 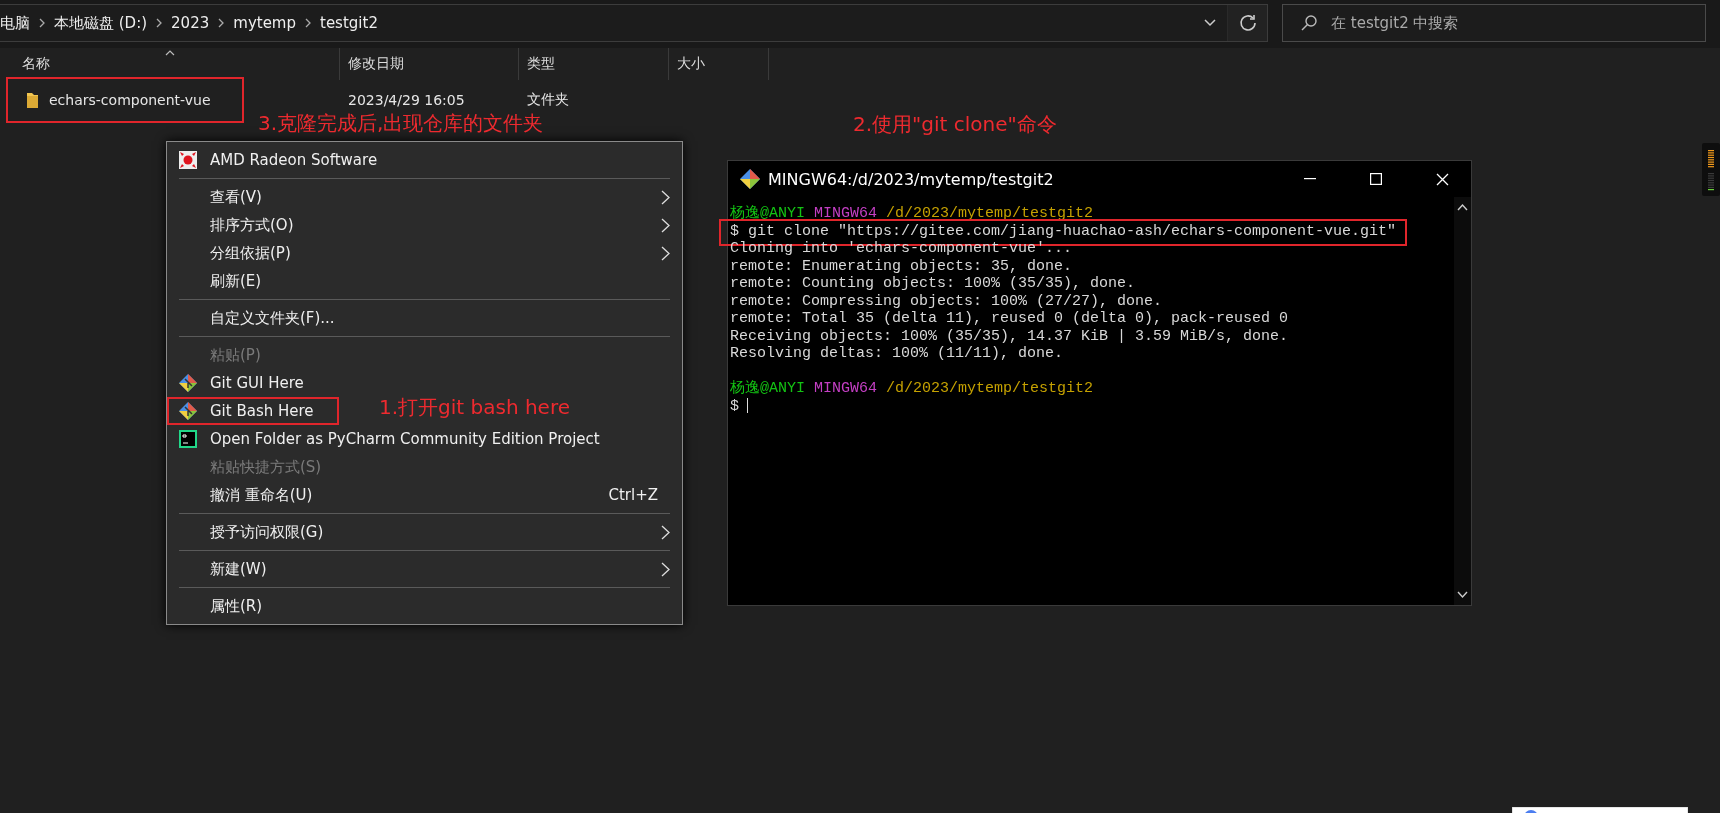 I want to click on window-title: MINGW64:/d/2023/mytemp/testgit2, so click(x=911, y=179).